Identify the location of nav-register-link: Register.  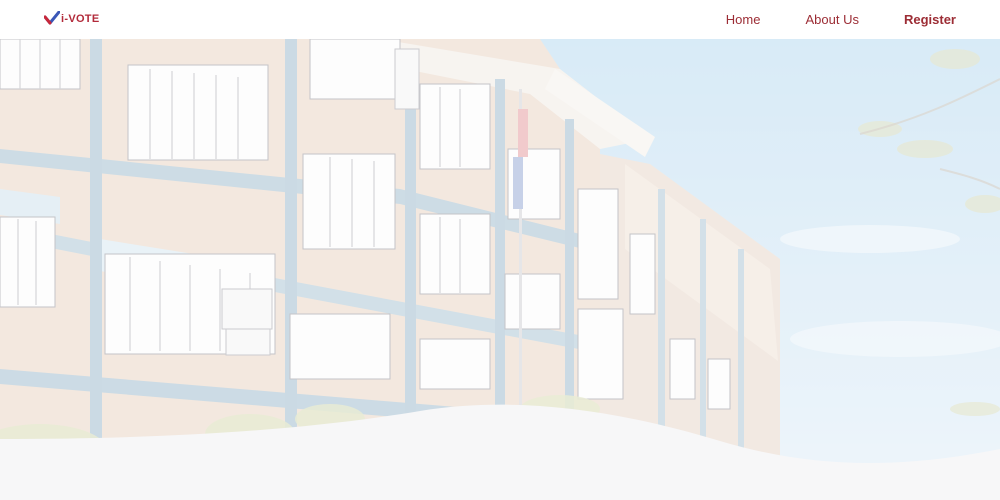
(930, 19).